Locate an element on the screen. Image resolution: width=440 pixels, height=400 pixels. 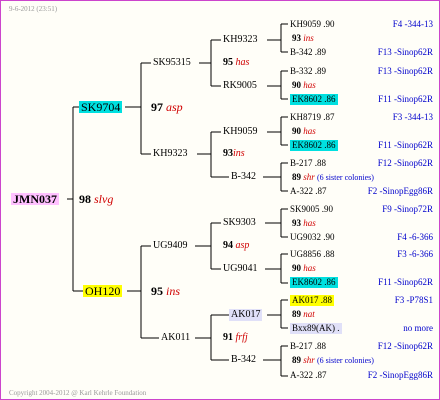
dam-queen: OH120 is located at coordinates (103, 291).